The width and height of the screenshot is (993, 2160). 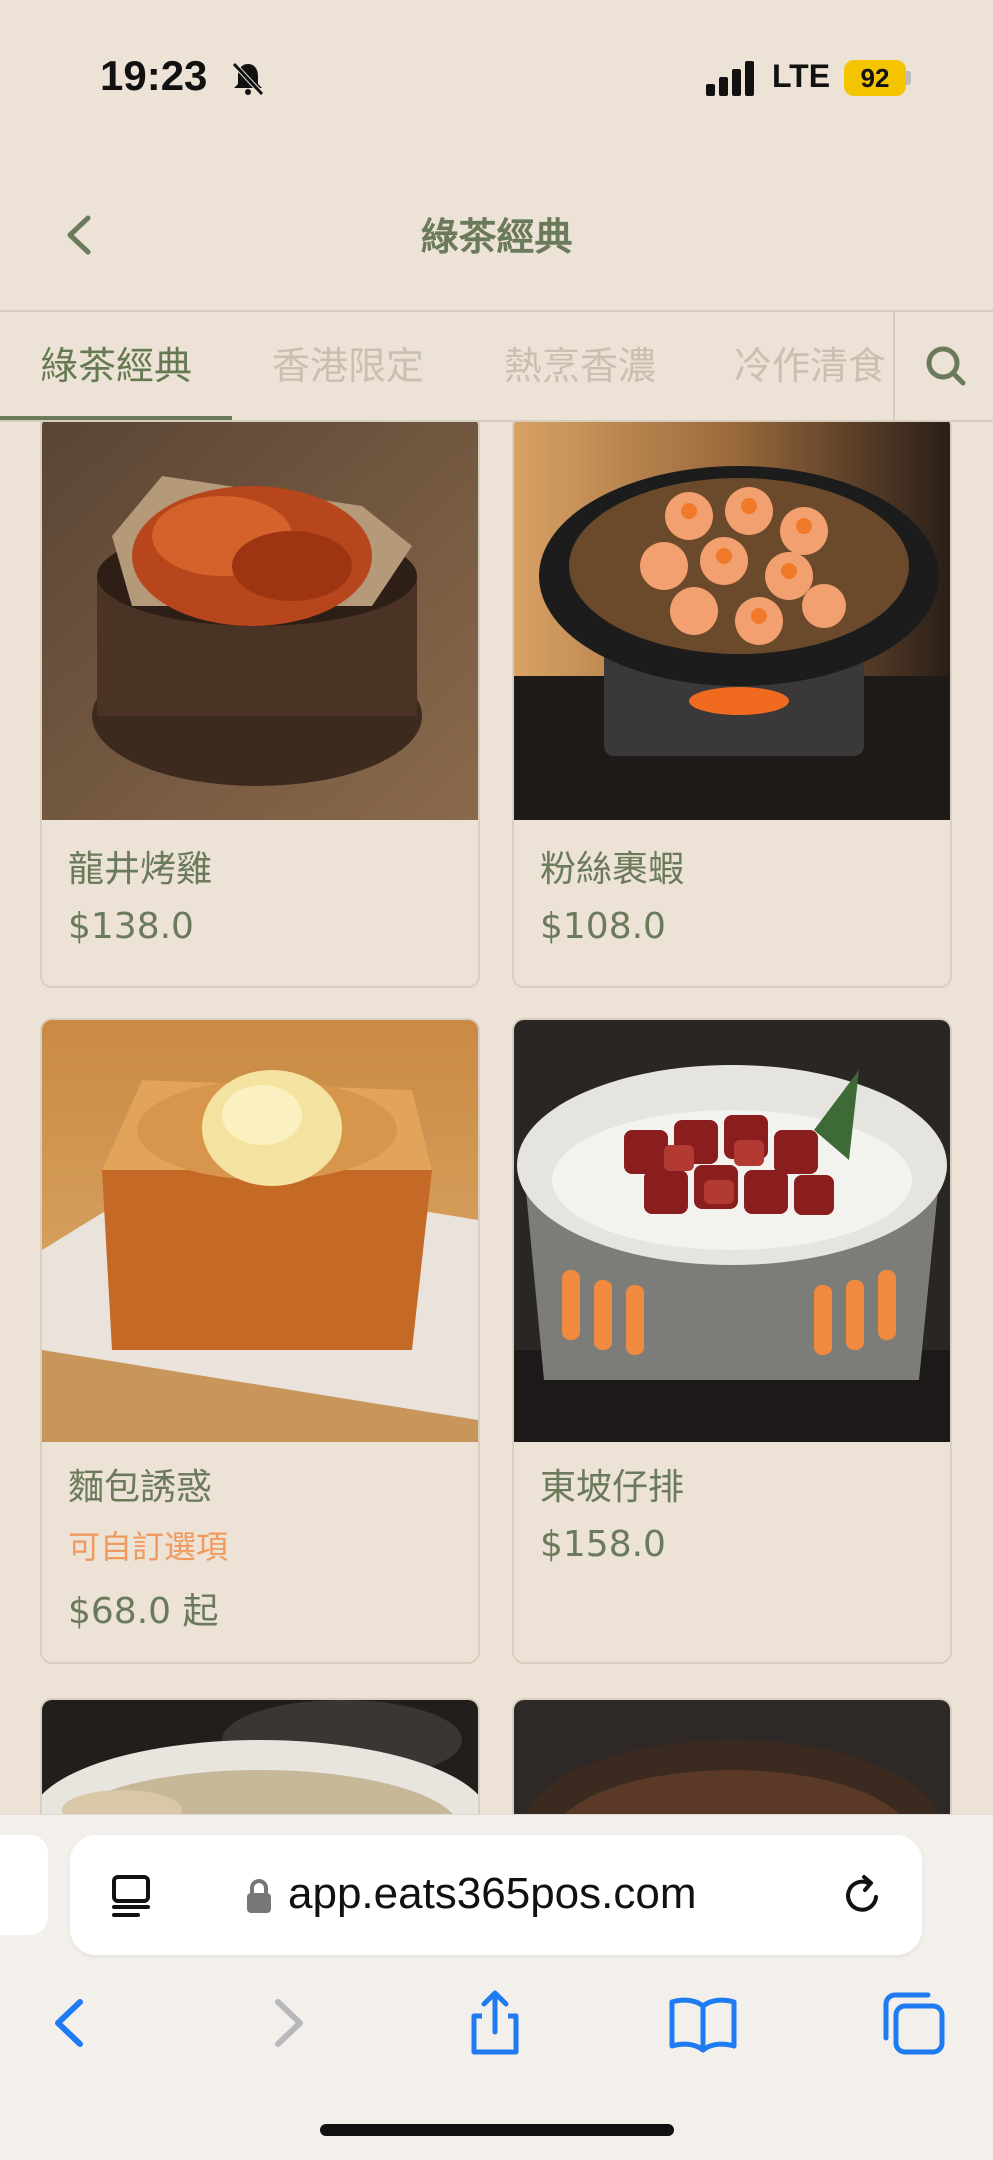 What do you see at coordinates (348, 366) in the screenshot?
I see `tab-hong-kong-limited: 香港限定` at bounding box center [348, 366].